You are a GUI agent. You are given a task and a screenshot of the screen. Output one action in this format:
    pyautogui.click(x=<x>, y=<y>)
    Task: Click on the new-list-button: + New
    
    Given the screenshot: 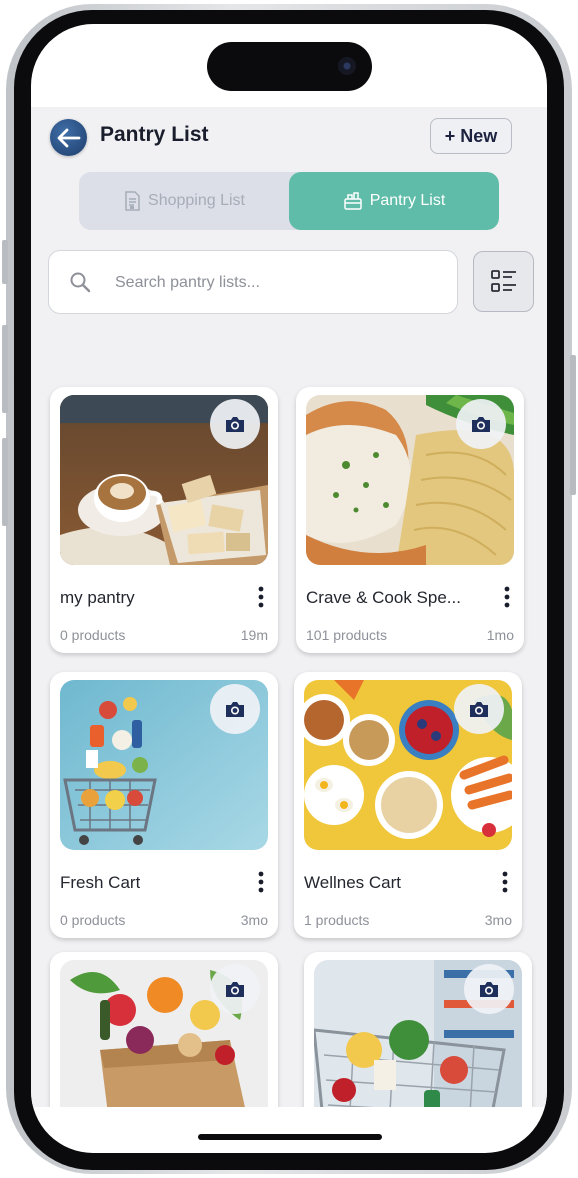 What is the action you would take?
    pyautogui.click(x=471, y=136)
    